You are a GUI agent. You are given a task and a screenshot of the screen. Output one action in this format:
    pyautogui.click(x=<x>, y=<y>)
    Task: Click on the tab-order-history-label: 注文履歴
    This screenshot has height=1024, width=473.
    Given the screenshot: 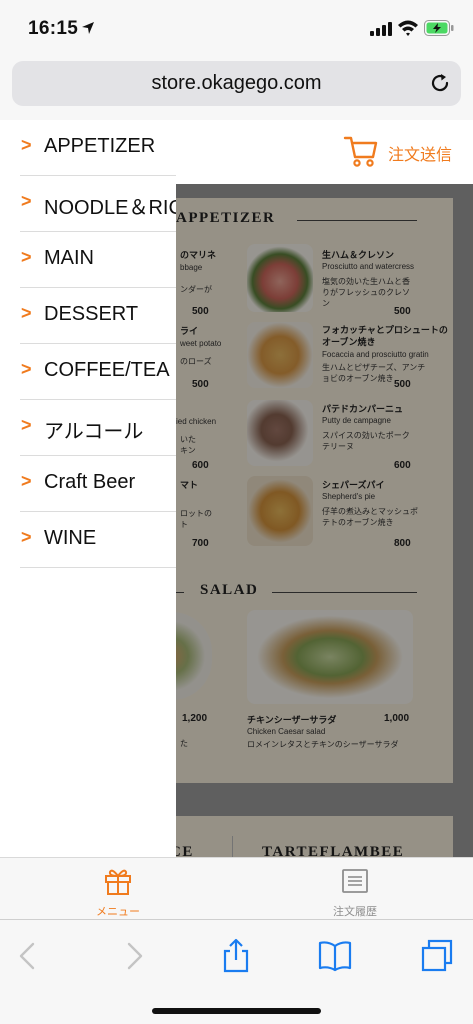 What is the action you would take?
    pyautogui.click(x=355, y=912)
    